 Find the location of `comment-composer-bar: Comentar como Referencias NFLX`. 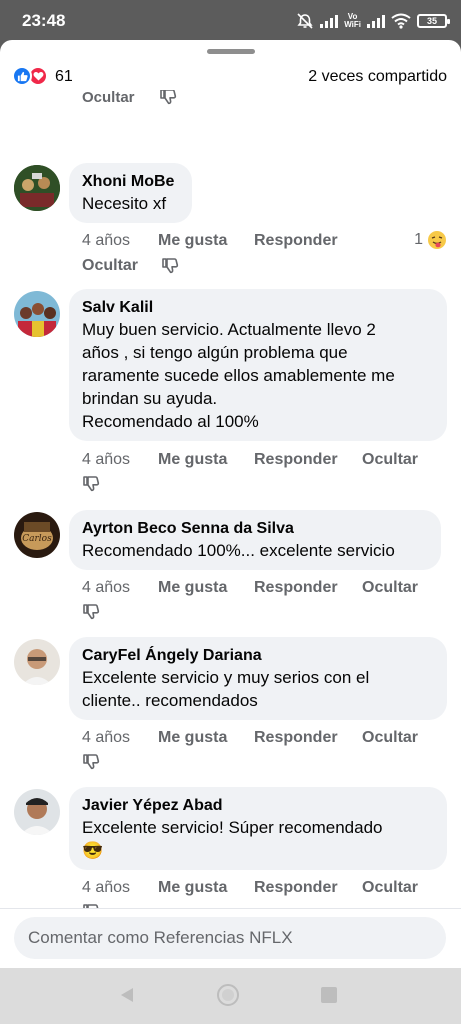

comment-composer-bar: Comentar como Referencias NFLX is located at coordinates (230, 938).